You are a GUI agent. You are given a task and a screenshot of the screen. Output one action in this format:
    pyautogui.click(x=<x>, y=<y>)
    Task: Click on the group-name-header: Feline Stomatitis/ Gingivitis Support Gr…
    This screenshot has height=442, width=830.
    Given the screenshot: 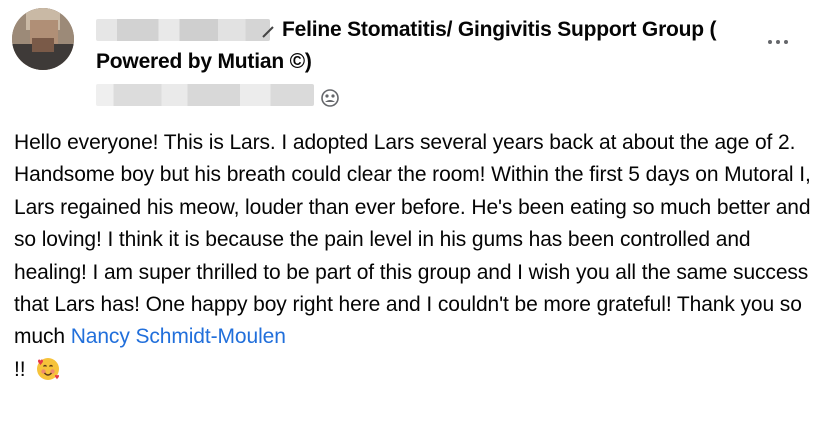 What is the action you would take?
    pyautogui.click(x=416, y=46)
    